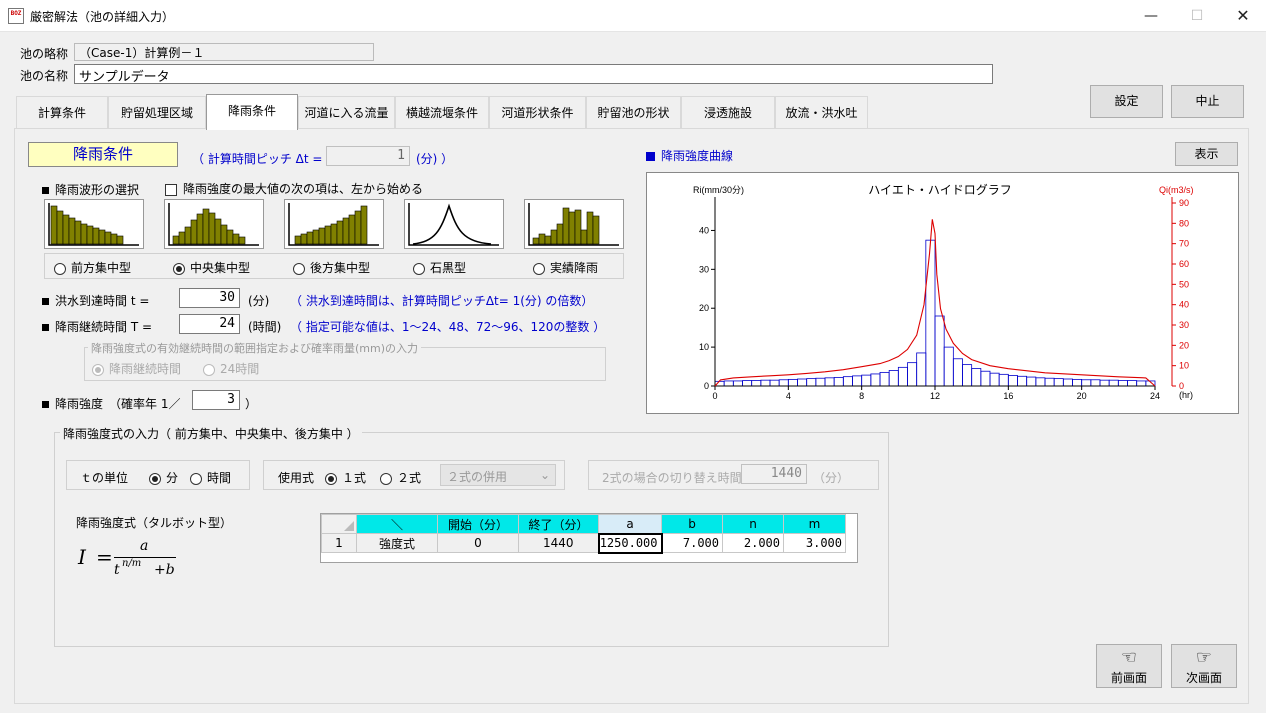 The height and width of the screenshot is (713, 1266). Describe the element at coordinates (533, 74) in the screenshot. I see `name-input: サンプルデータ` at that location.